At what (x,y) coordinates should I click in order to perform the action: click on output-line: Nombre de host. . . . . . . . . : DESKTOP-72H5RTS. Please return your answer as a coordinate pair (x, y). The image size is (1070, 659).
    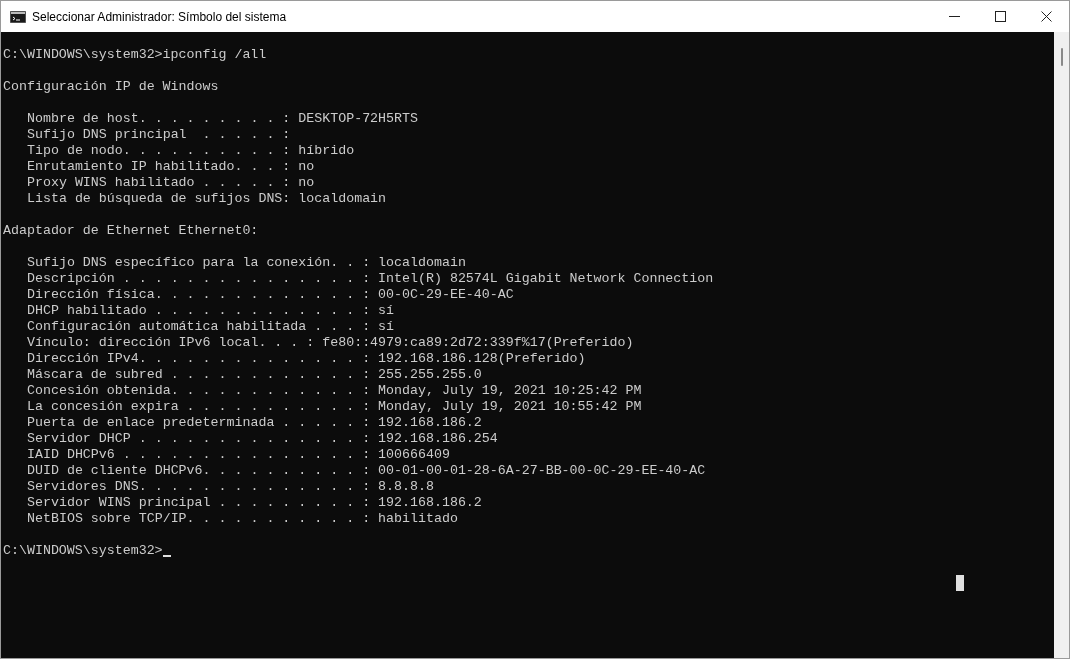
    Looking at the image, I should click on (222, 119).